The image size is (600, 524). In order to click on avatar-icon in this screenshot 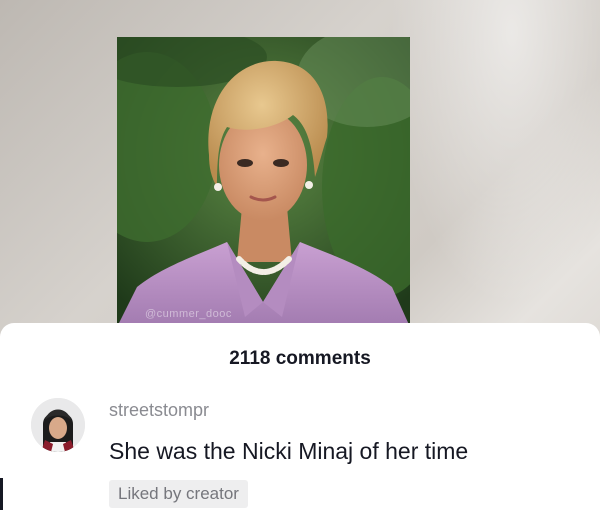, I will do `click(58, 425)`.